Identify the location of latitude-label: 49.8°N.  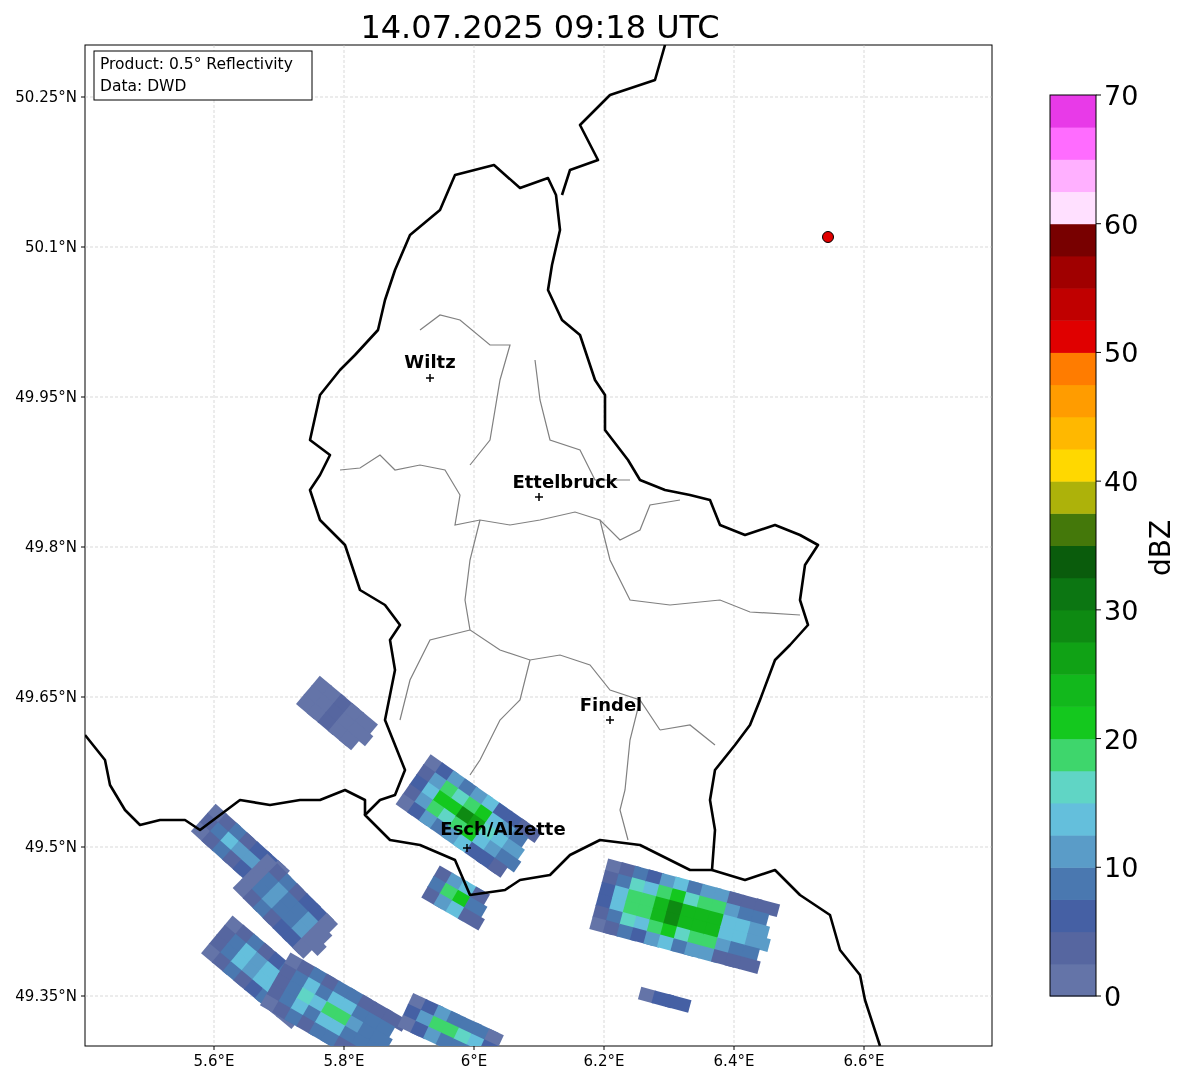
(50, 547).